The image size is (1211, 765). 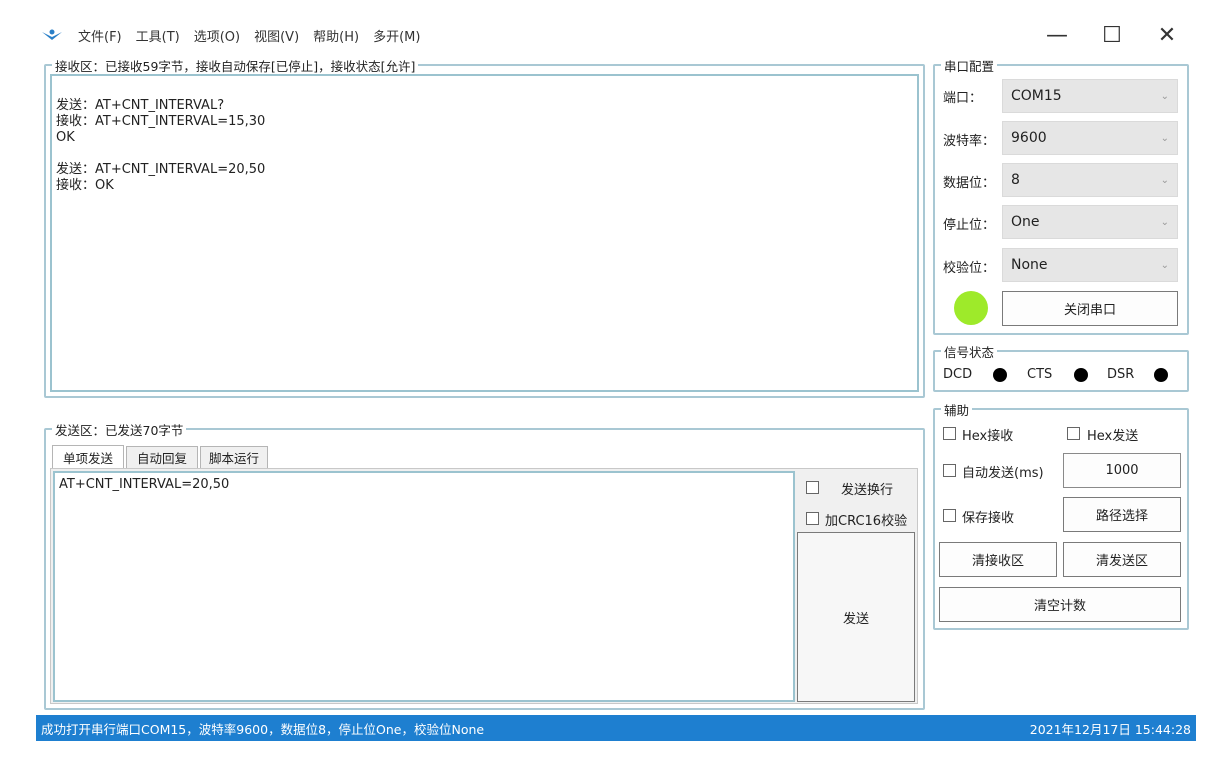 What do you see at coordinates (957, 409) in the screenshot?
I see `aux-title: 辅助` at bounding box center [957, 409].